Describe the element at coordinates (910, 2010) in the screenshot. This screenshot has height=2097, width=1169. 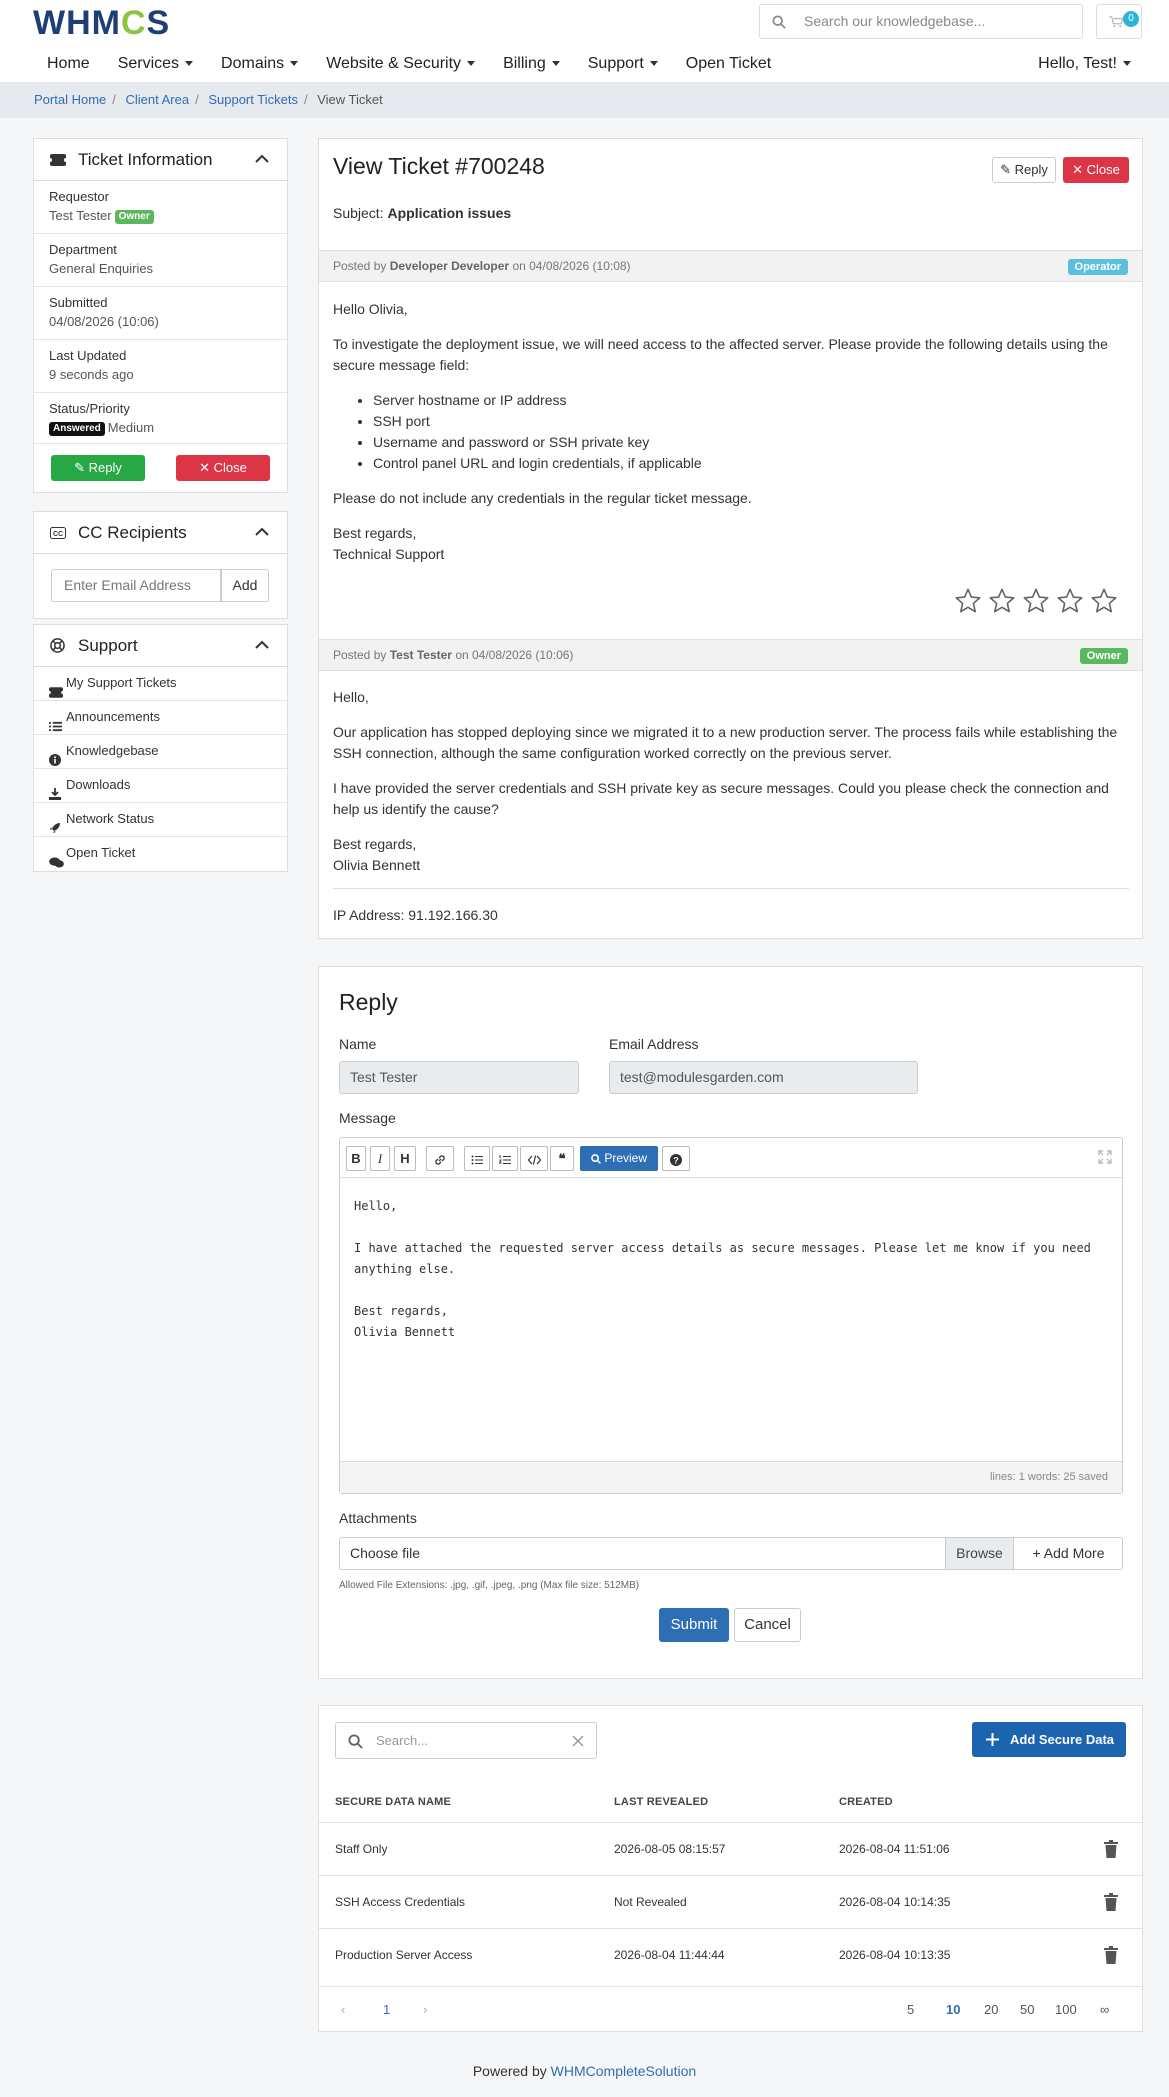
I see `page-size-option: 5` at that location.